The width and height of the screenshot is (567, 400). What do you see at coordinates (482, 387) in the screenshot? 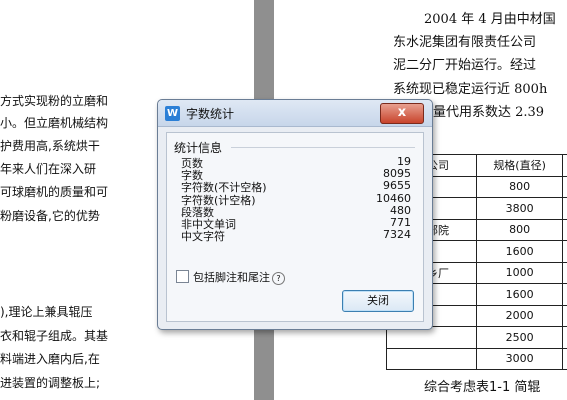
I see `table-caption: 综合考虑表1-1 简辊` at bounding box center [482, 387].